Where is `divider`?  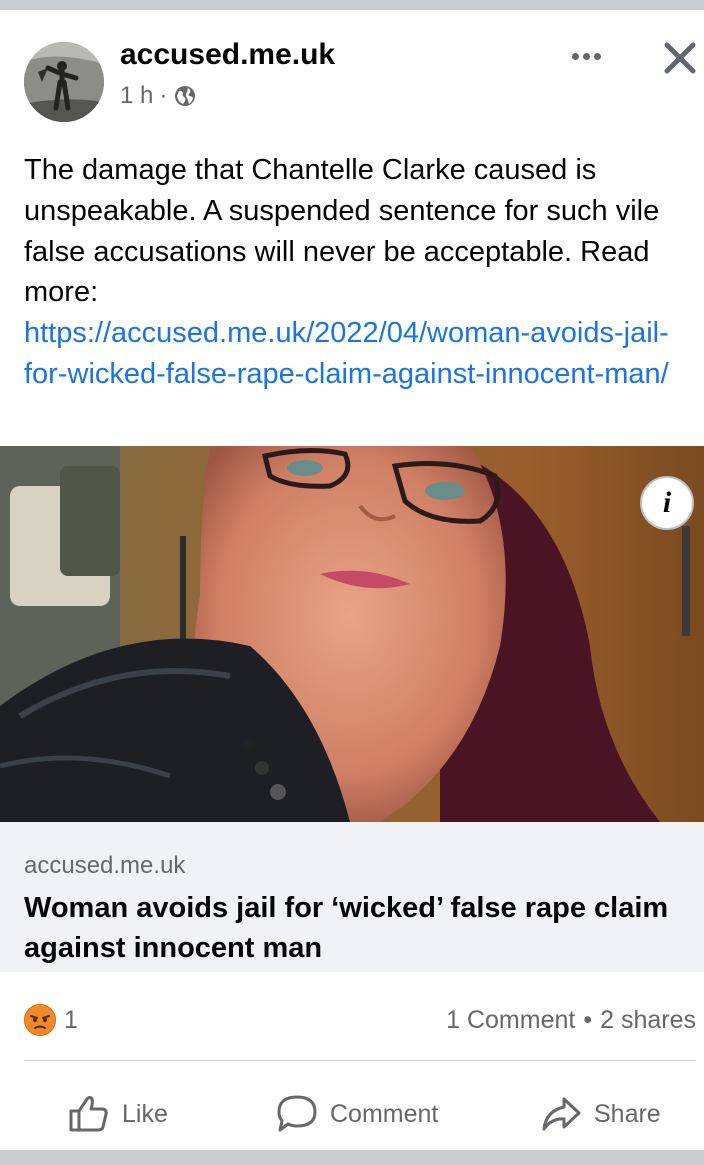 divider is located at coordinates (360, 1060).